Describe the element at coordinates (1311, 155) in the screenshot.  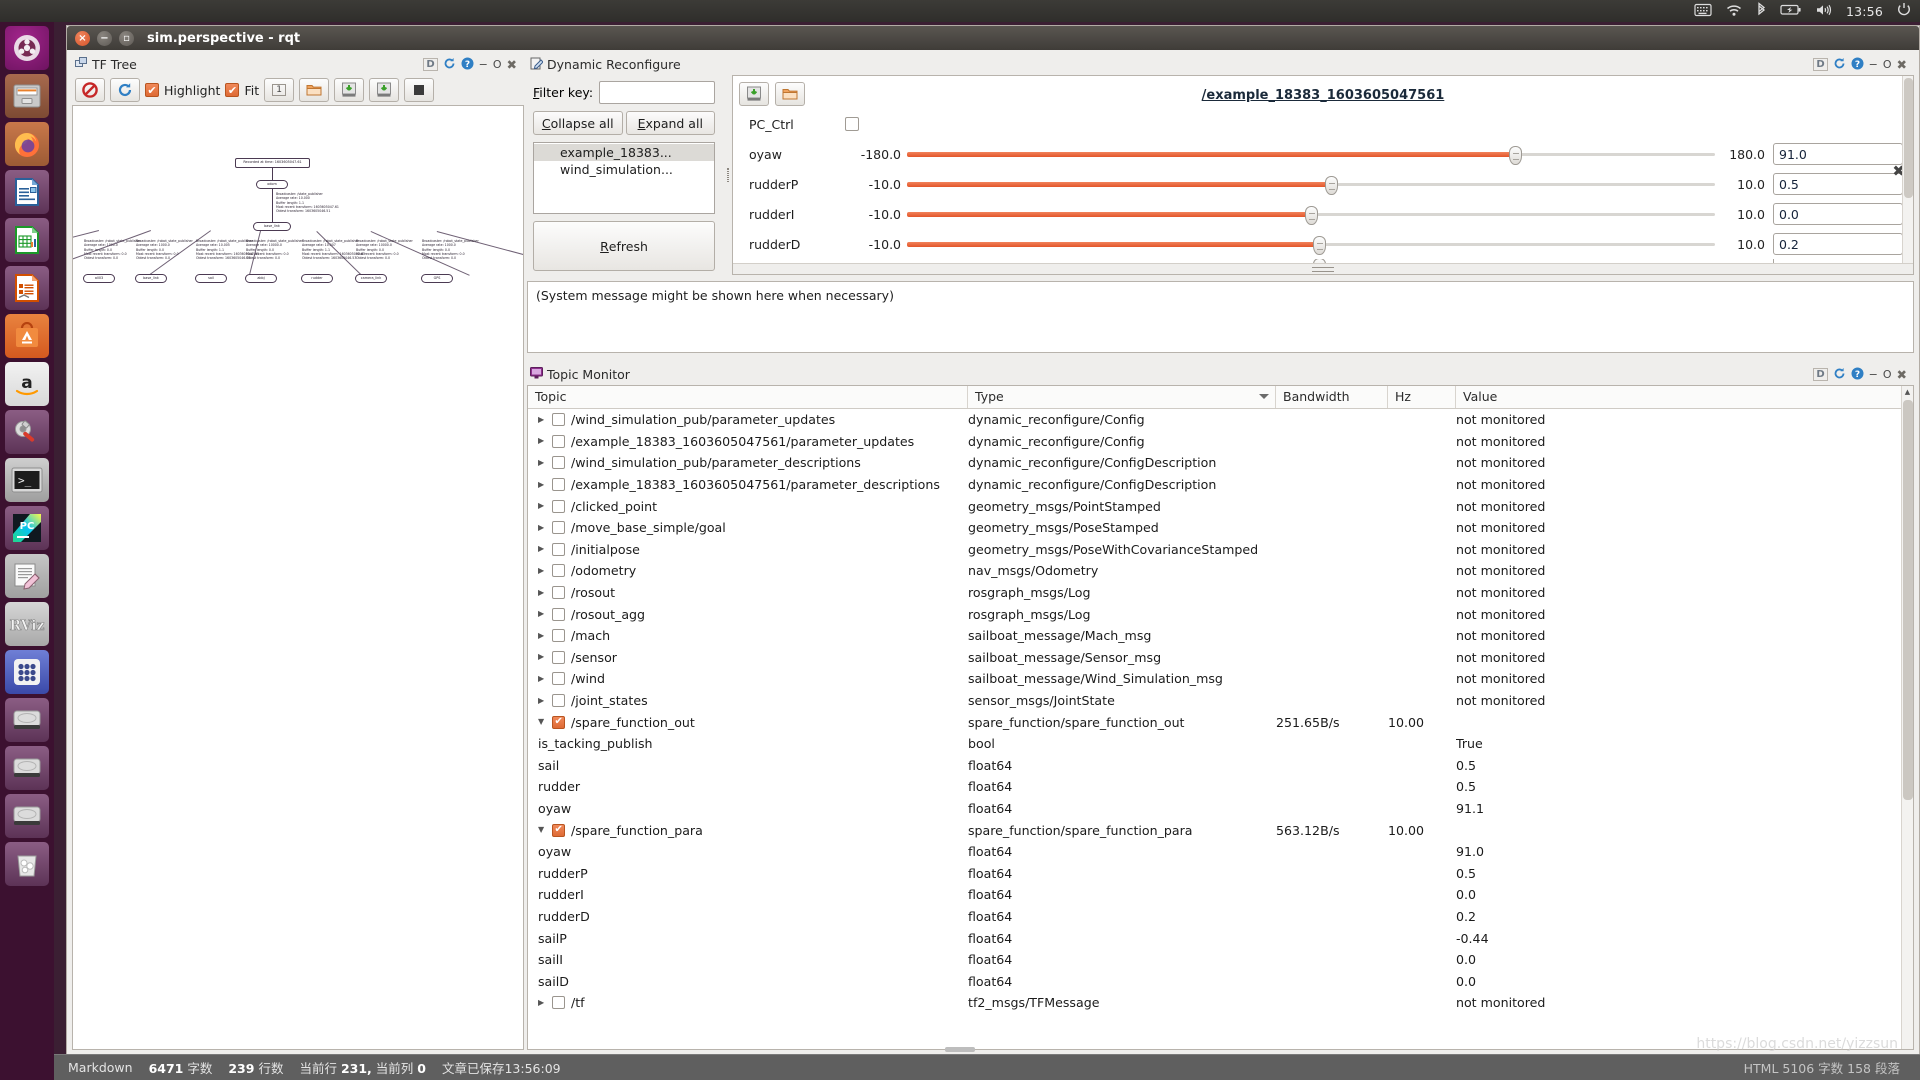
I see `param-slider-oyaw` at that location.